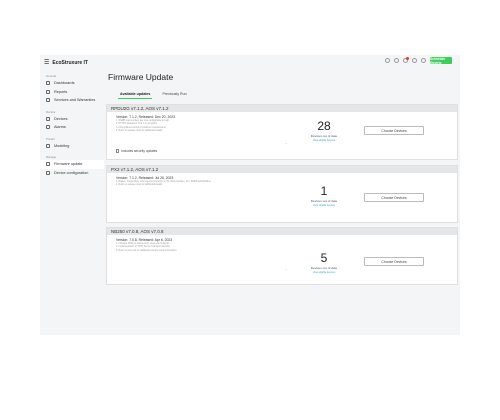 The height and width of the screenshot is (420, 500). Describe the element at coordinates (135, 95) in the screenshot. I see `tab-available-updates: Available updates` at that location.